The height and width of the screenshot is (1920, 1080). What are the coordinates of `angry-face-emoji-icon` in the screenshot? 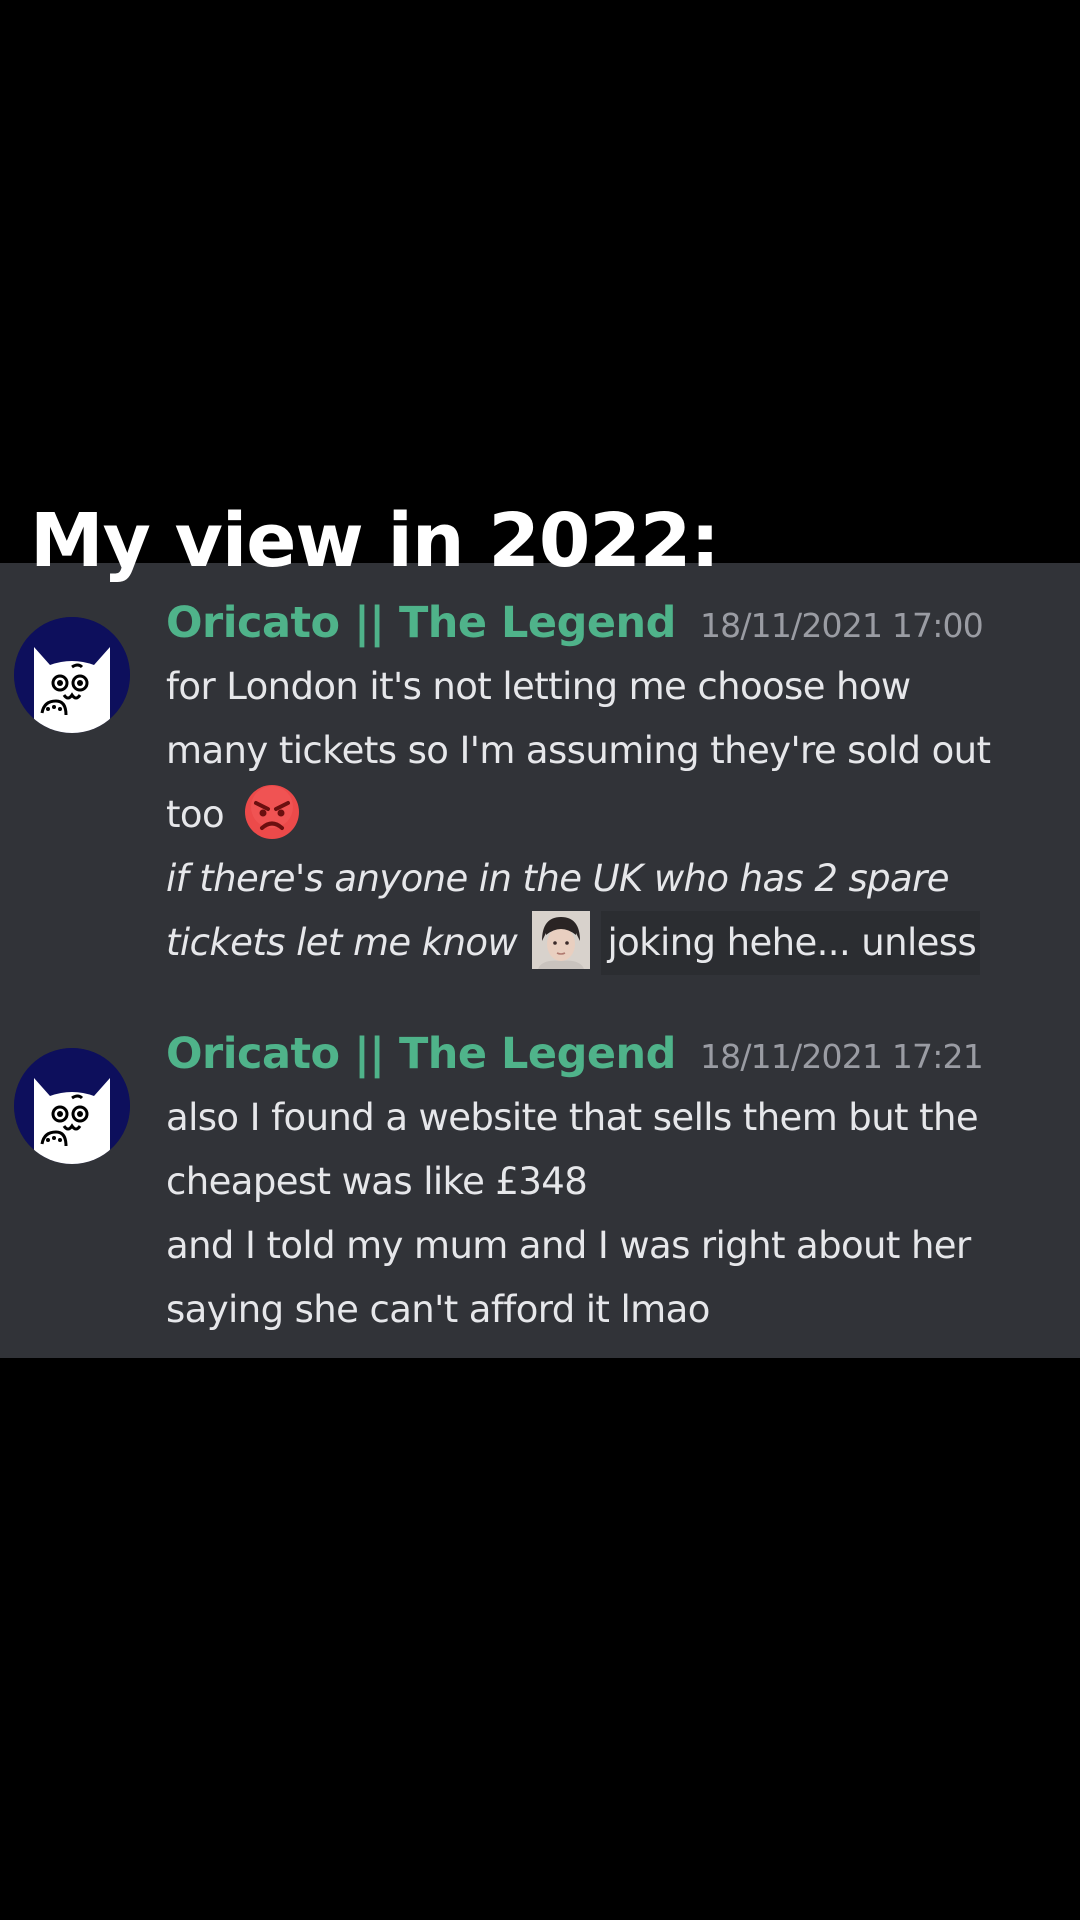 It's located at (272, 812).